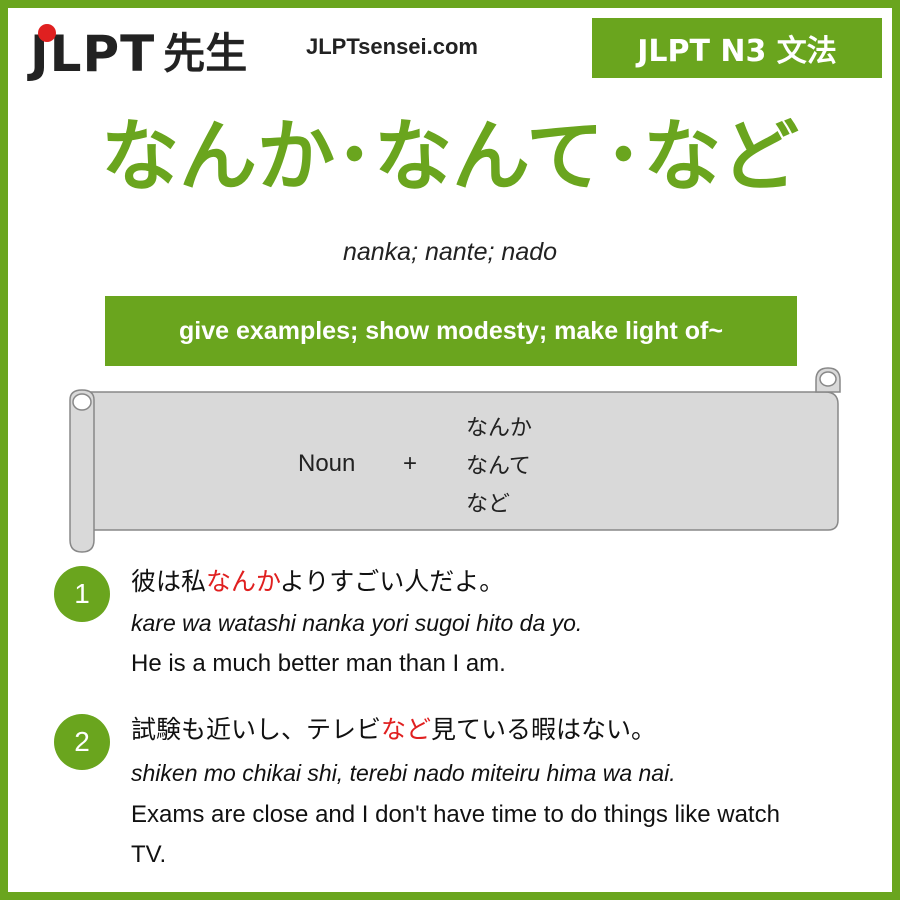  I want to click on logo-kanji: 先生, so click(205, 53).